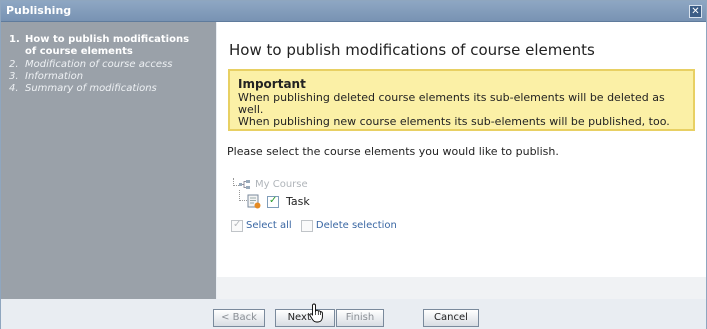 Image resolution: width=707 pixels, height=329 pixels. I want to click on select-all-link: Select all, so click(261, 225).